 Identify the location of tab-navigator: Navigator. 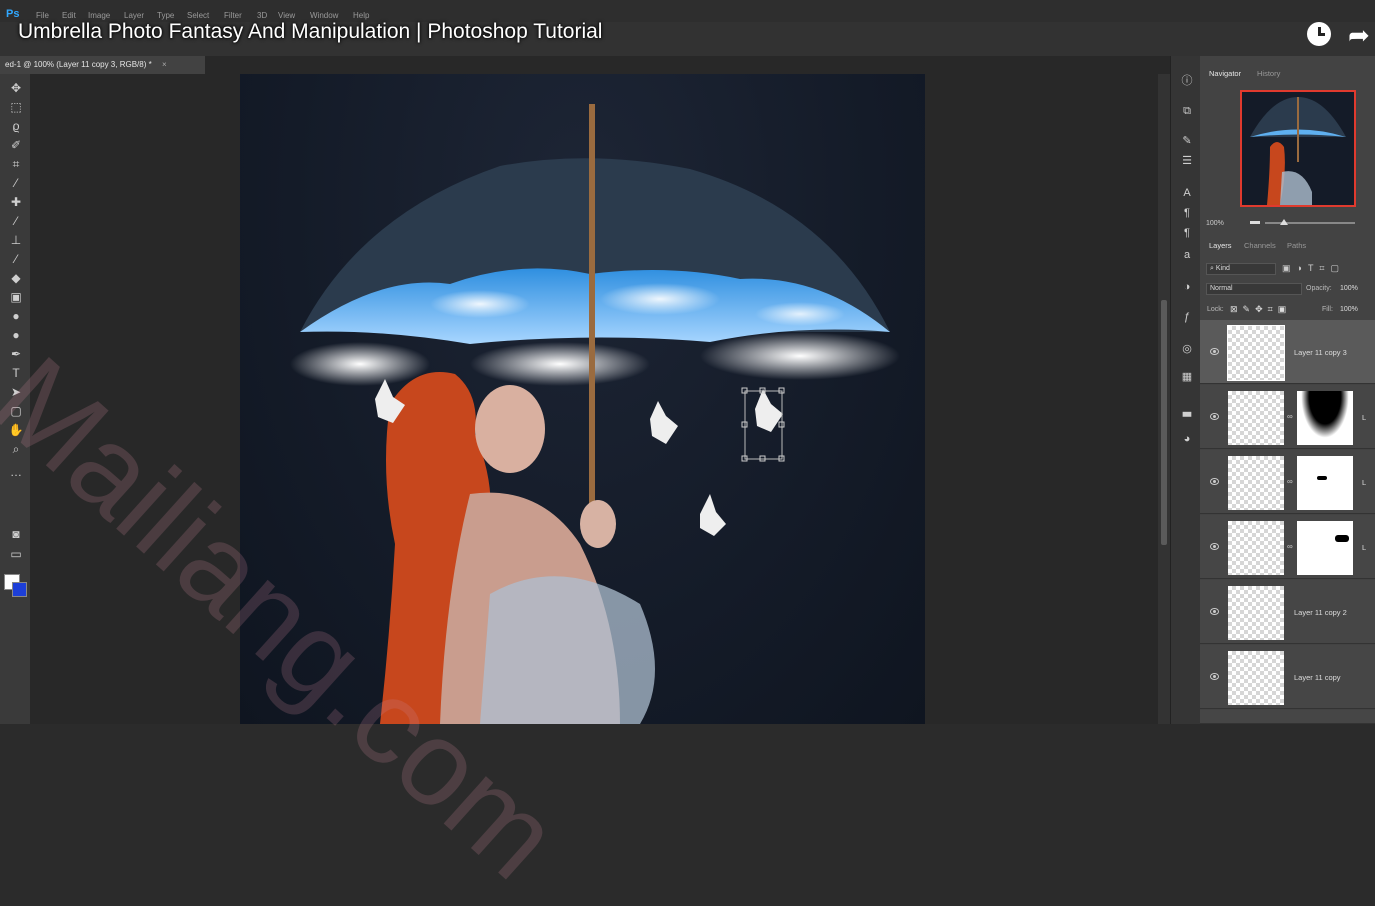
(1225, 73).